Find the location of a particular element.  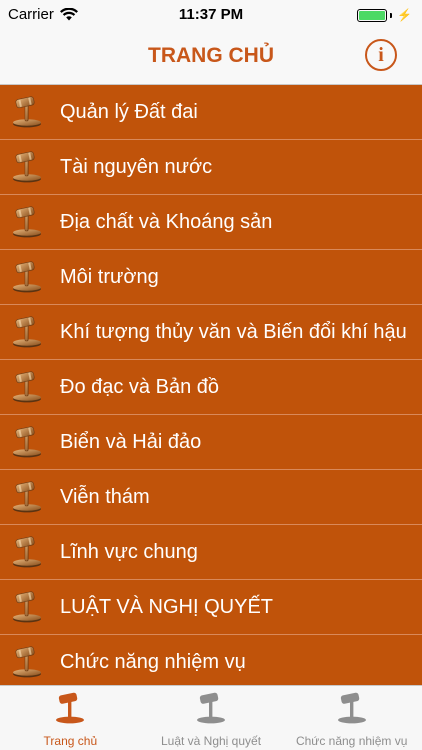

list-item: Tài nguyên nước is located at coordinates (211, 167).